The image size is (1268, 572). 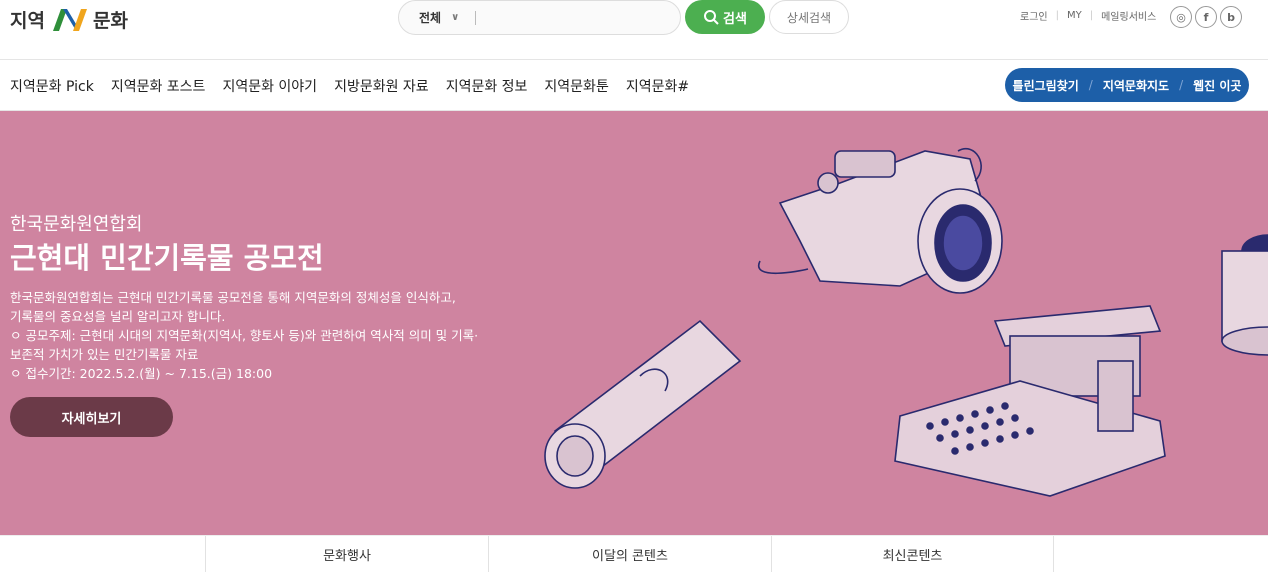 I want to click on logo-text-left: 지역, so click(x=27, y=20).